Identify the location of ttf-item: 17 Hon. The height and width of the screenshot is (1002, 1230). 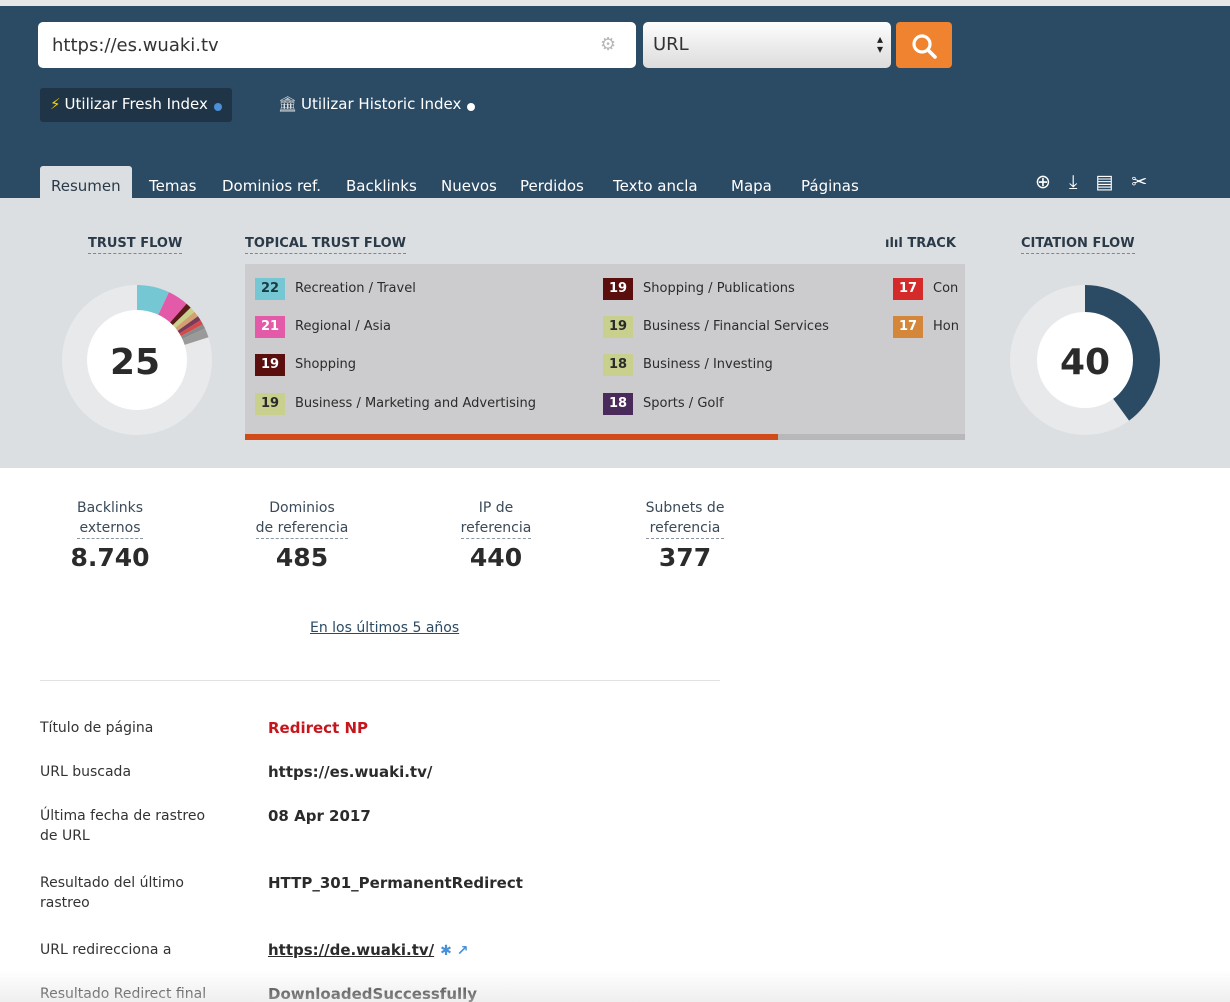
(926, 327).